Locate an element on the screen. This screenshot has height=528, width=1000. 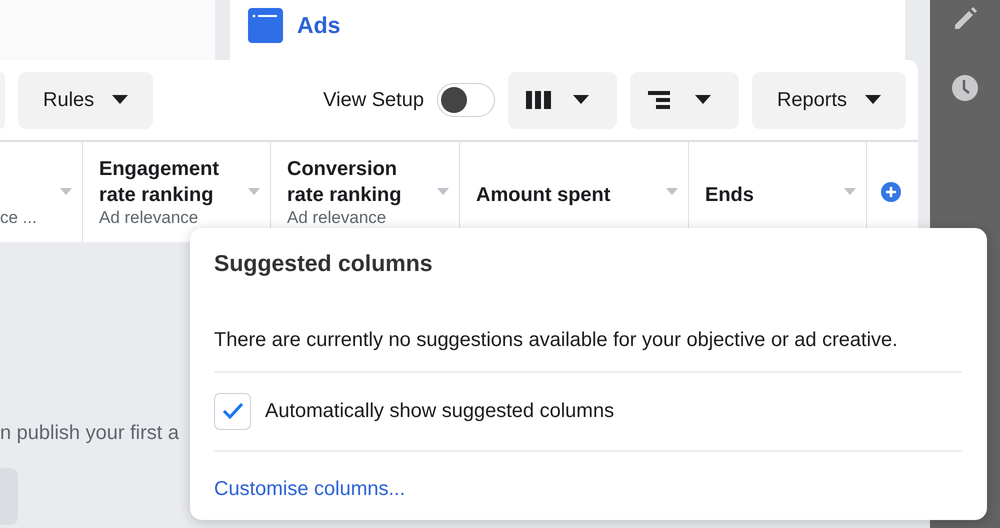
columns-icon is located at coordinates (538, 100).